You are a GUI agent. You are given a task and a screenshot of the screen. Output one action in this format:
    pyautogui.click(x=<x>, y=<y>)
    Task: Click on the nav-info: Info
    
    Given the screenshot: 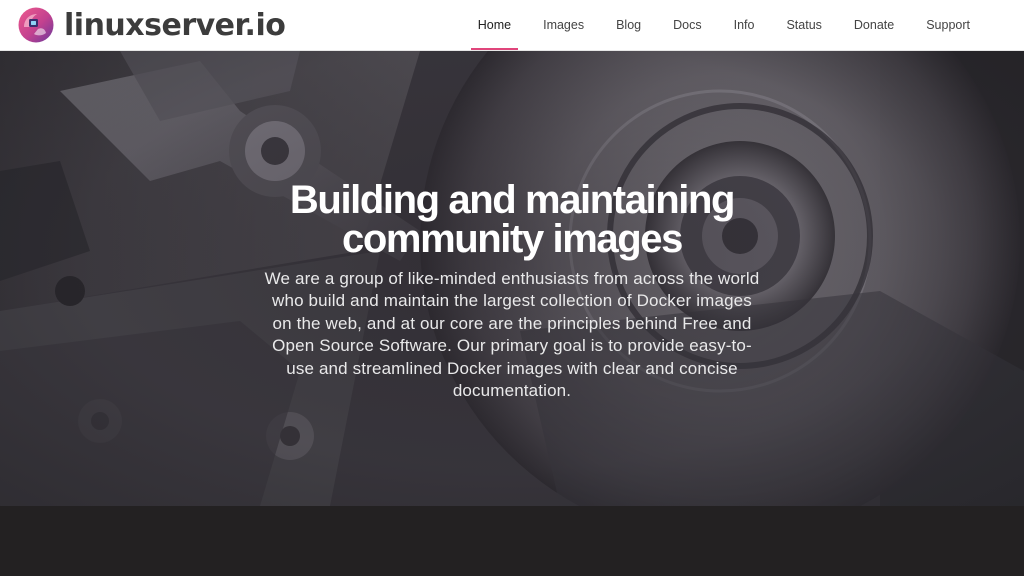 What is the action you would take?
    pyautogui.click(x=744, y=25)
    